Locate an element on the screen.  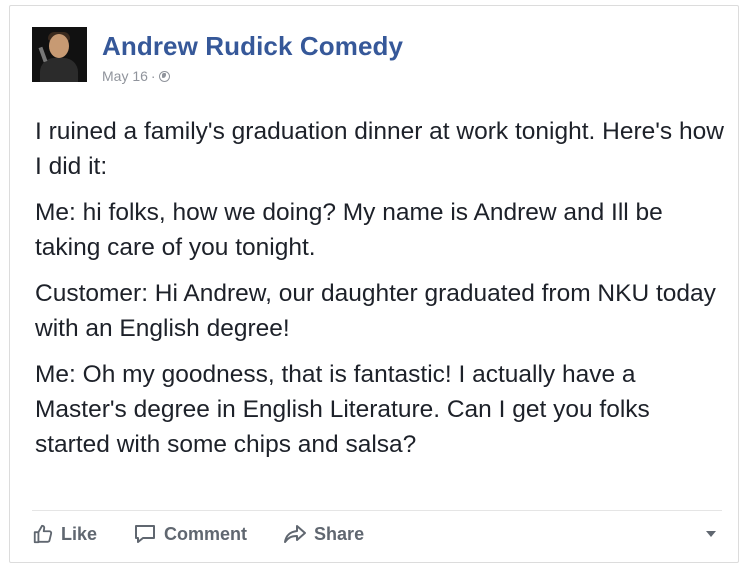
like-button: Like is located at coordinates (64, 534).